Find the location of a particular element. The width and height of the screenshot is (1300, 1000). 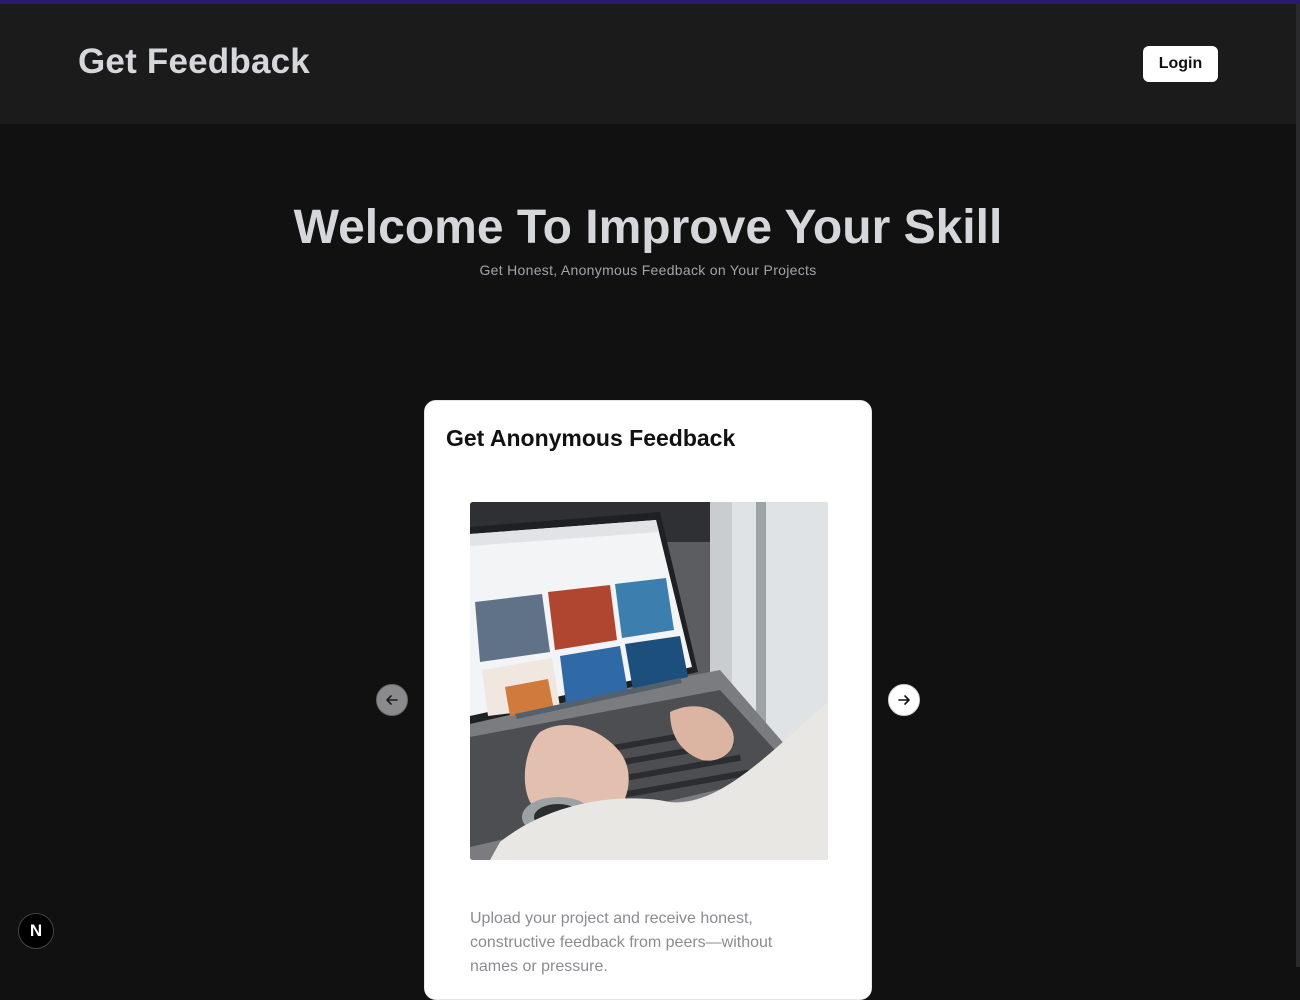

card-title: Get Anonymous Feedback is located at coordinates (591, 438).